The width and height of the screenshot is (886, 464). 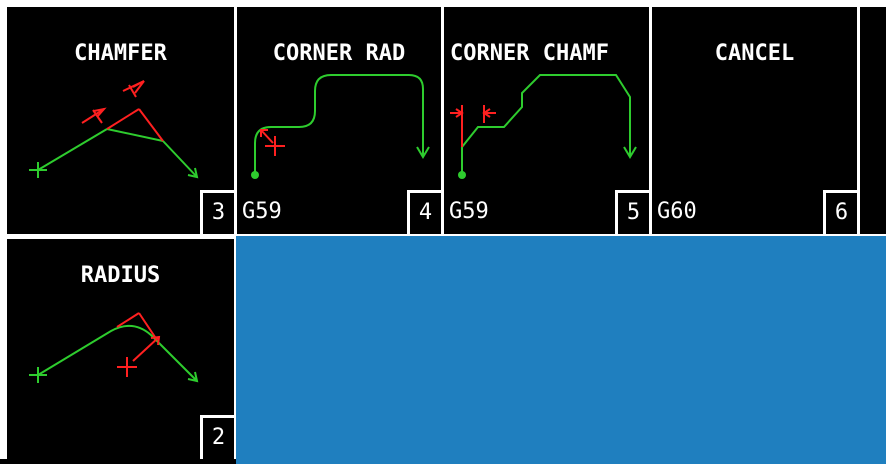 What do you see at coordinates (262, 211) in the screenshot?
I see `corner-rad-code: G59` at bounding box center [262, 211].